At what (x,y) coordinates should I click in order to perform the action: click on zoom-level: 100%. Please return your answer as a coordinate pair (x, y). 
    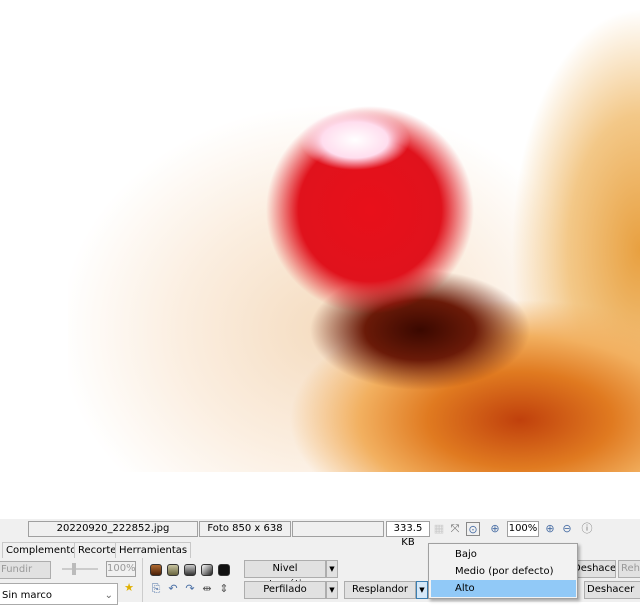
    Looking at the image, I should click on (523, 529).